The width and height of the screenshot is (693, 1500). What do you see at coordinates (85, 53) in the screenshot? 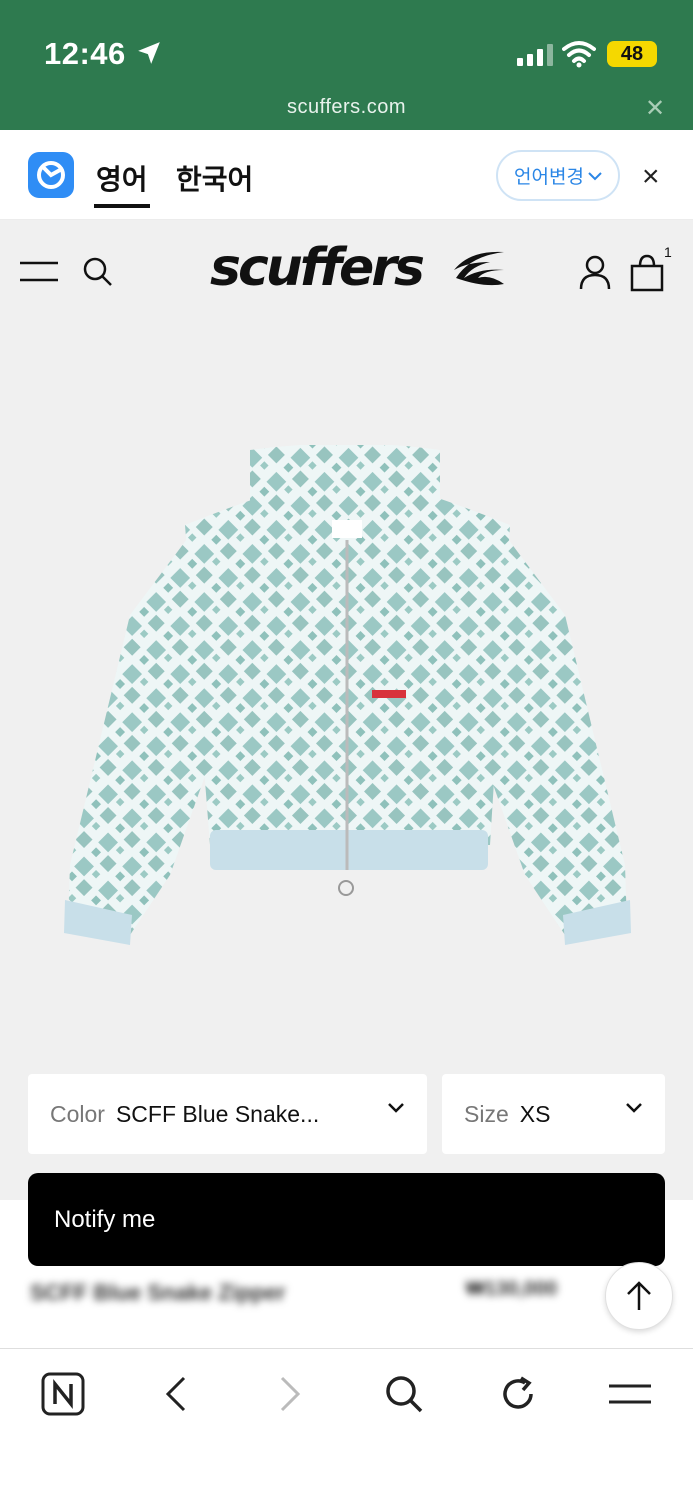
I see `status-time: 12:46` at bounding box center [85, 53].